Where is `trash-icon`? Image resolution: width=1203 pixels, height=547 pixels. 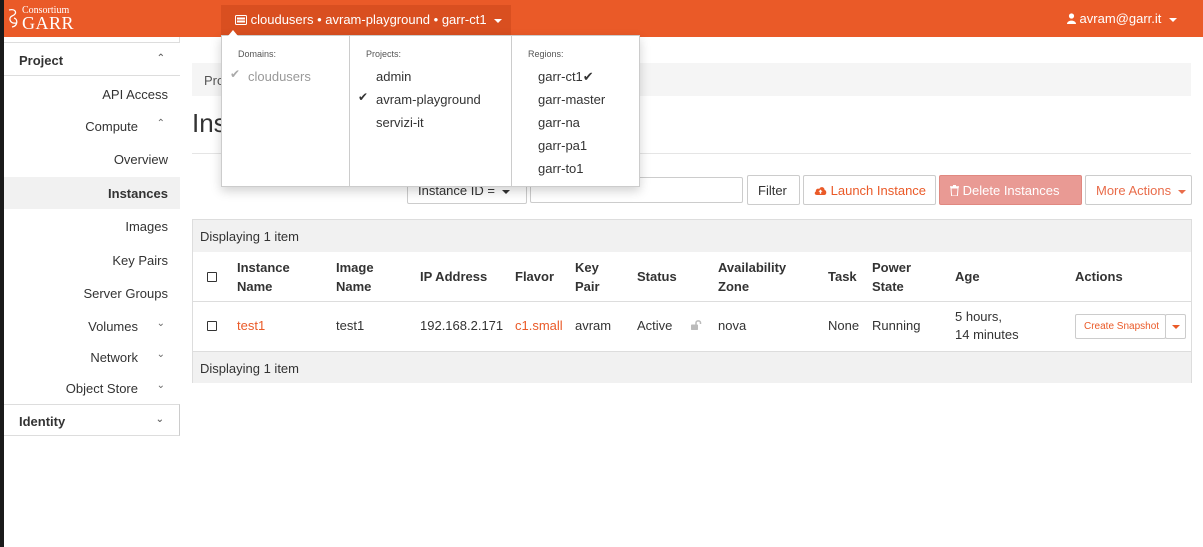
trash-icon is located at coordinates (954, 191).